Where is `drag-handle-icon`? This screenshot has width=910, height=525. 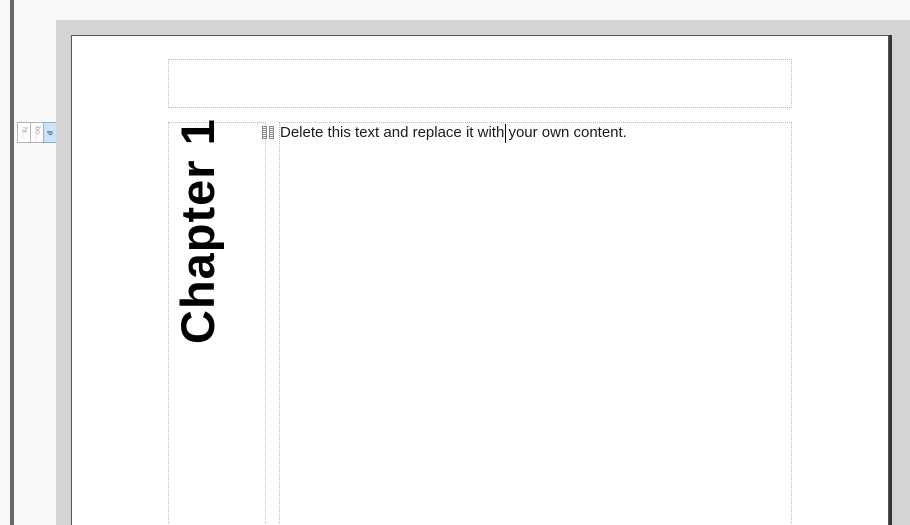
drag-handle-icon is located at coordinates (268, 132).